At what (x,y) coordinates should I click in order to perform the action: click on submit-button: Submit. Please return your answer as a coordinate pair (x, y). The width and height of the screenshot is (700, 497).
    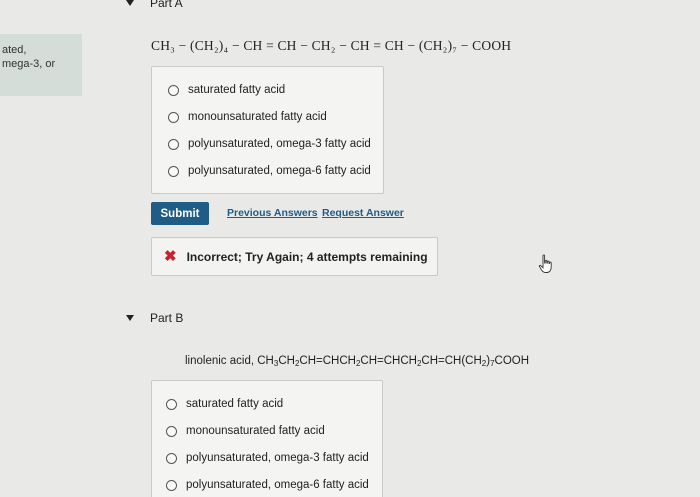
    Looking at the image, I should click on (180, 213).